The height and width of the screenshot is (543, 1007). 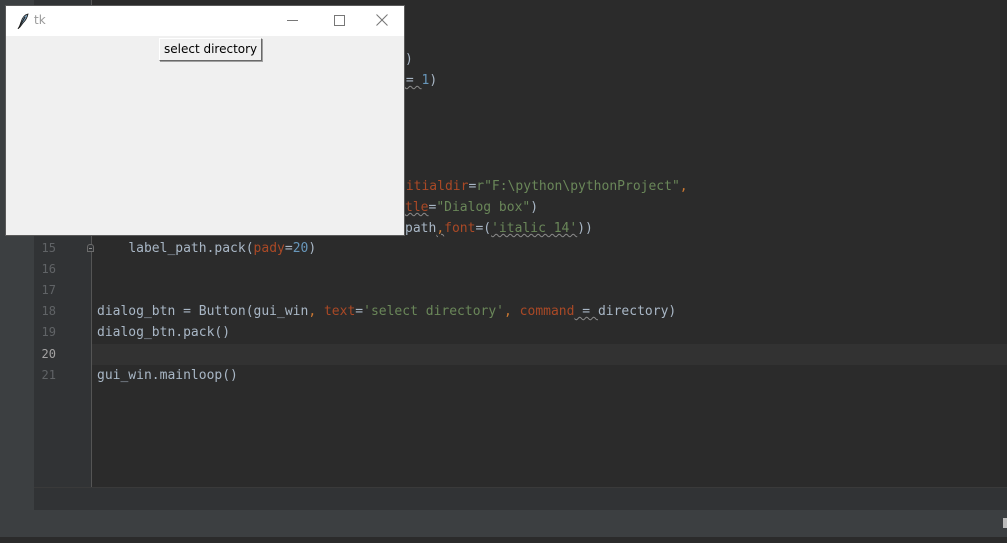 What do you see at coordinates (417, 207) in the screenshot?
I see `code-token: tle` at bounding box center [417, 207].